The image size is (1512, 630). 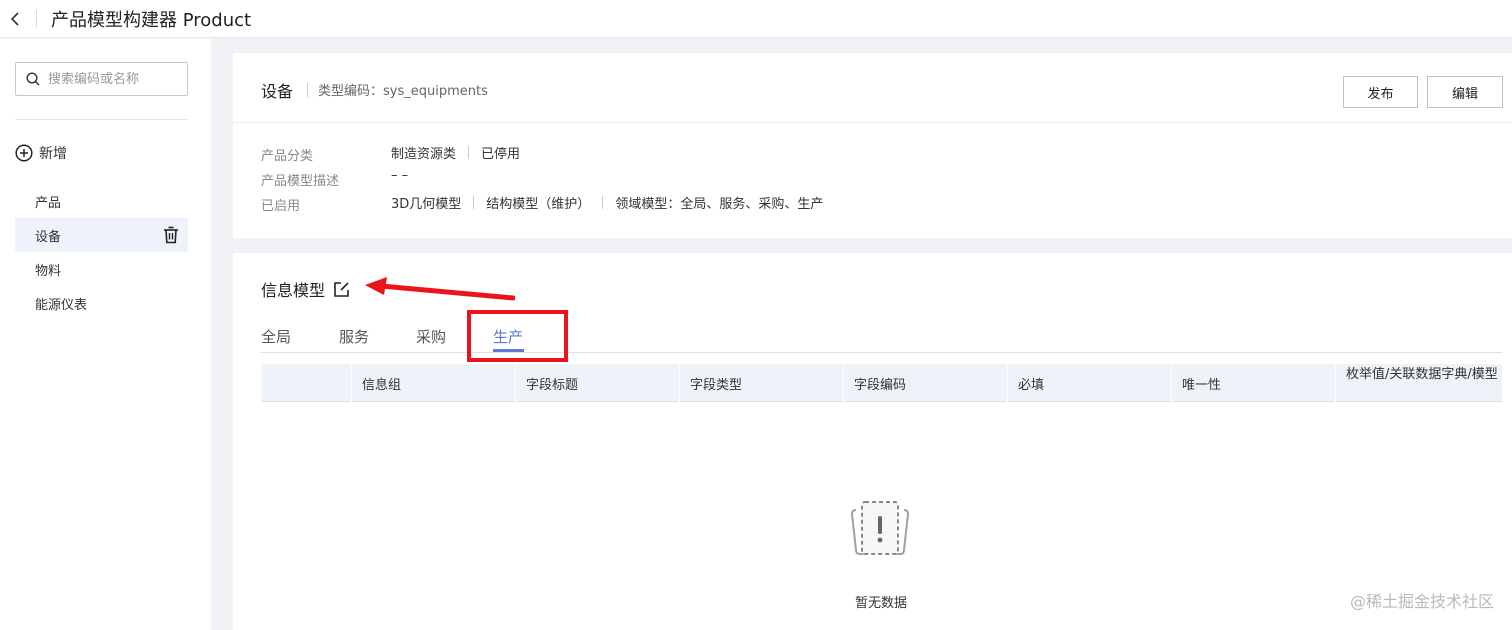 I want to click on sidebar-item-equipment: 设备, so click(x=101, y=235).